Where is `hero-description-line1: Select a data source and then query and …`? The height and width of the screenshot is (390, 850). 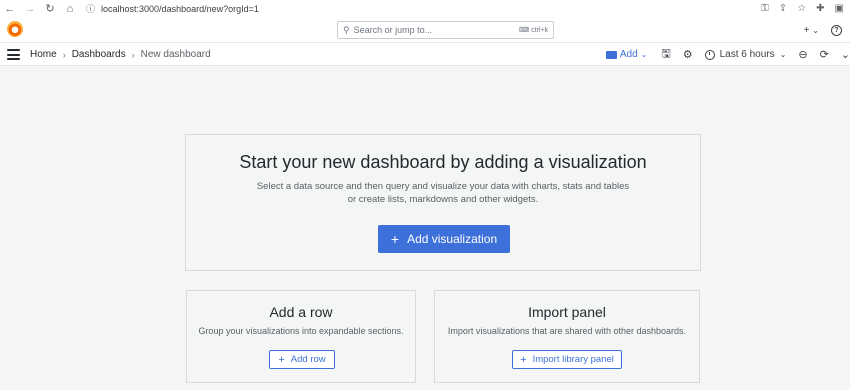 hero-description-line1: Select a data source and then query and … is located at coordinates (443, 186).